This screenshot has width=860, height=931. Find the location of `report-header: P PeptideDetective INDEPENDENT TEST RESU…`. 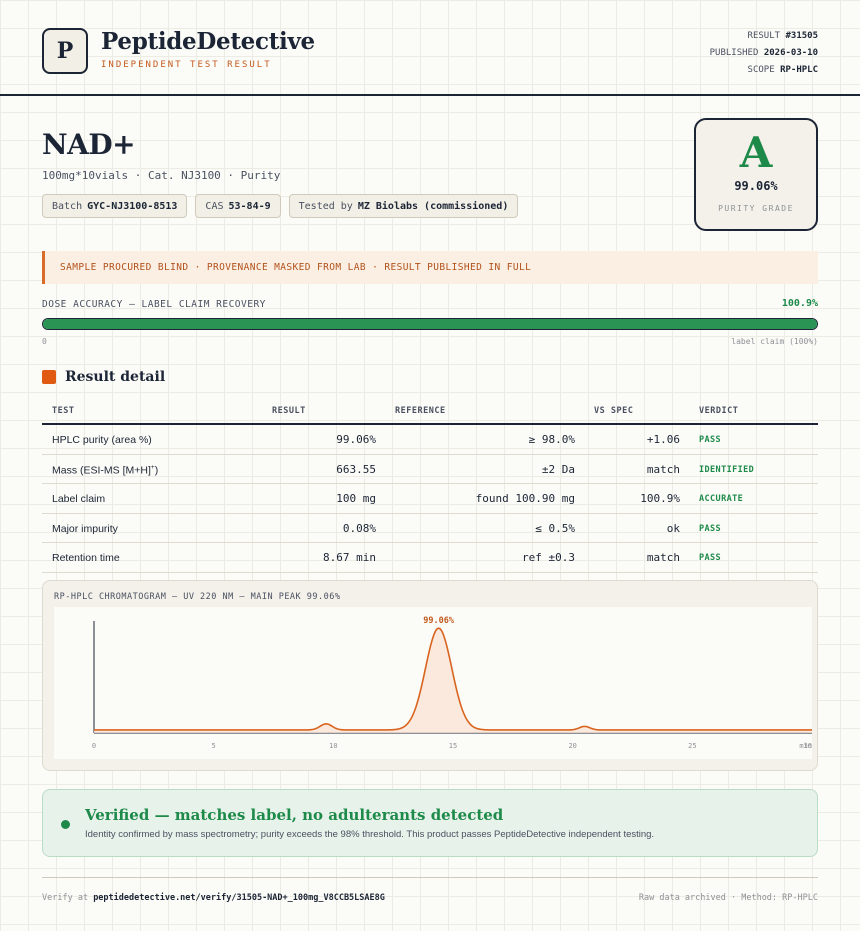

report-header: P PeptideDetective INDEPENDENT TEST RESU… is located at coordinates (430, 48).